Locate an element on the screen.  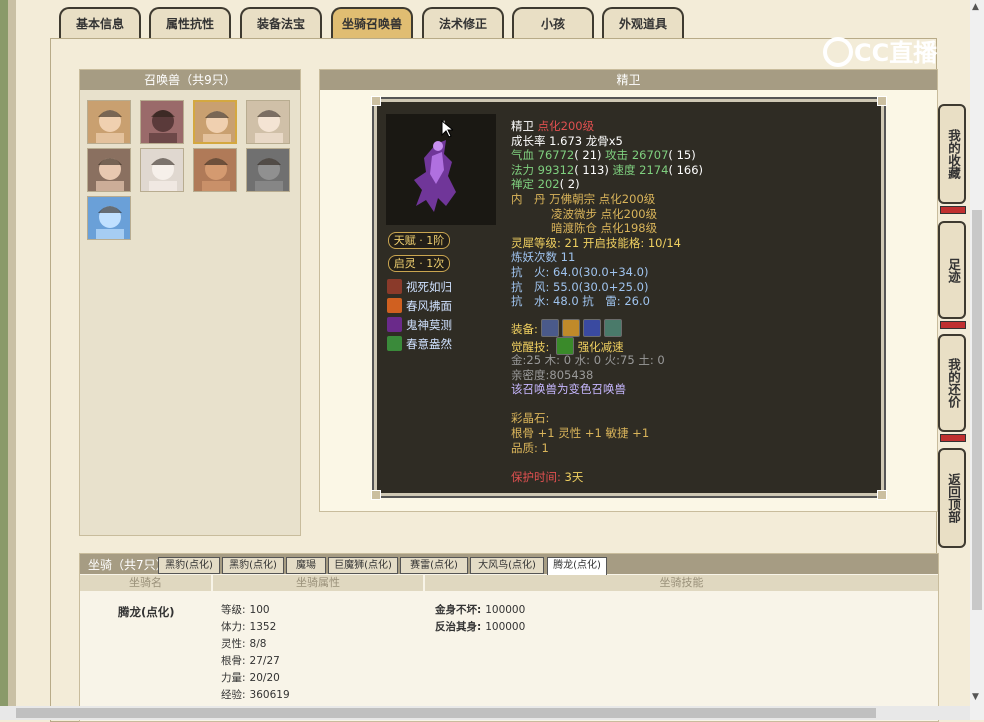
pet-skill-row: 春风拂面 is located at coordinates (419, 306).